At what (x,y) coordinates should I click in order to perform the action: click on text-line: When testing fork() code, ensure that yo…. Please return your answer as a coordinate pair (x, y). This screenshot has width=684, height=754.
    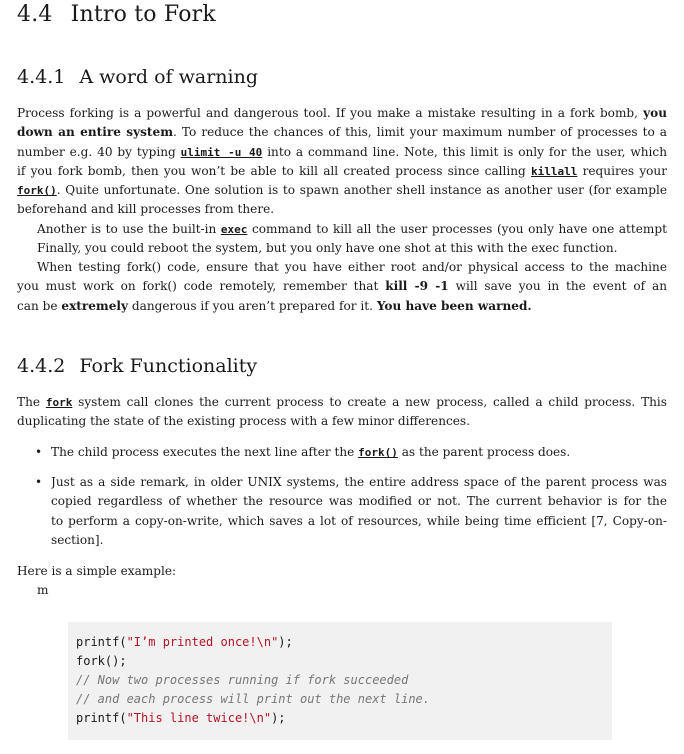
    Looking at the image, I should click on (352, 267).